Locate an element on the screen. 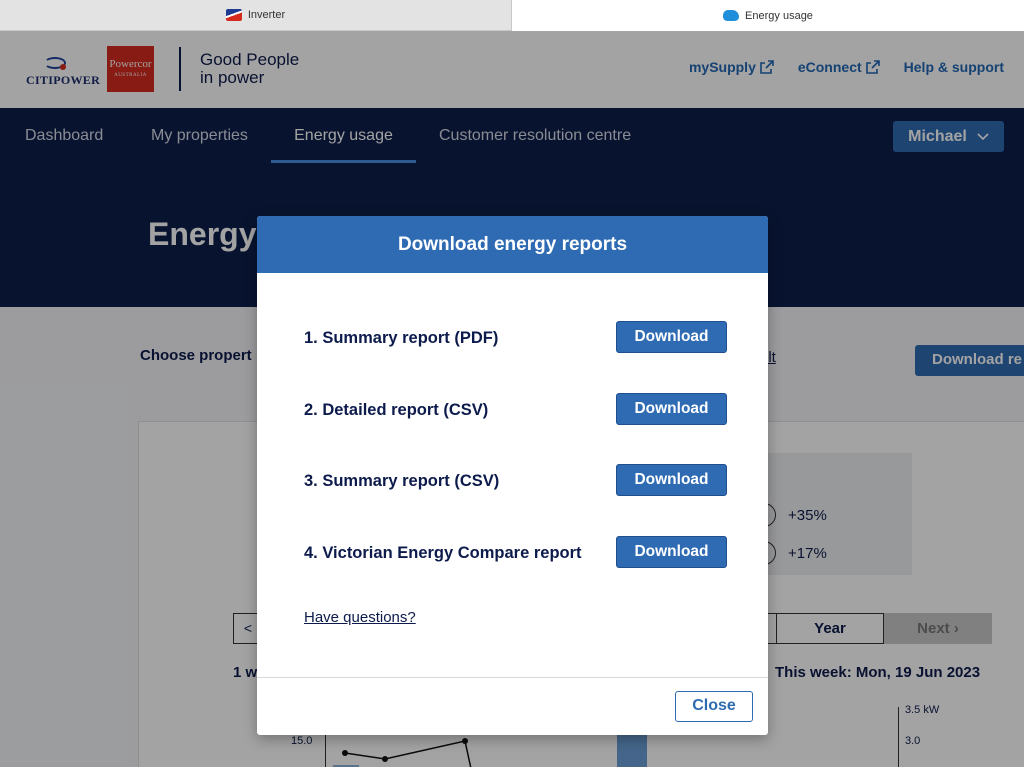 This screenshot has width=1024, height=767. report-row-summary-pdf: 1. Summary report (PDF) Download is located at coordinates (515, 337).